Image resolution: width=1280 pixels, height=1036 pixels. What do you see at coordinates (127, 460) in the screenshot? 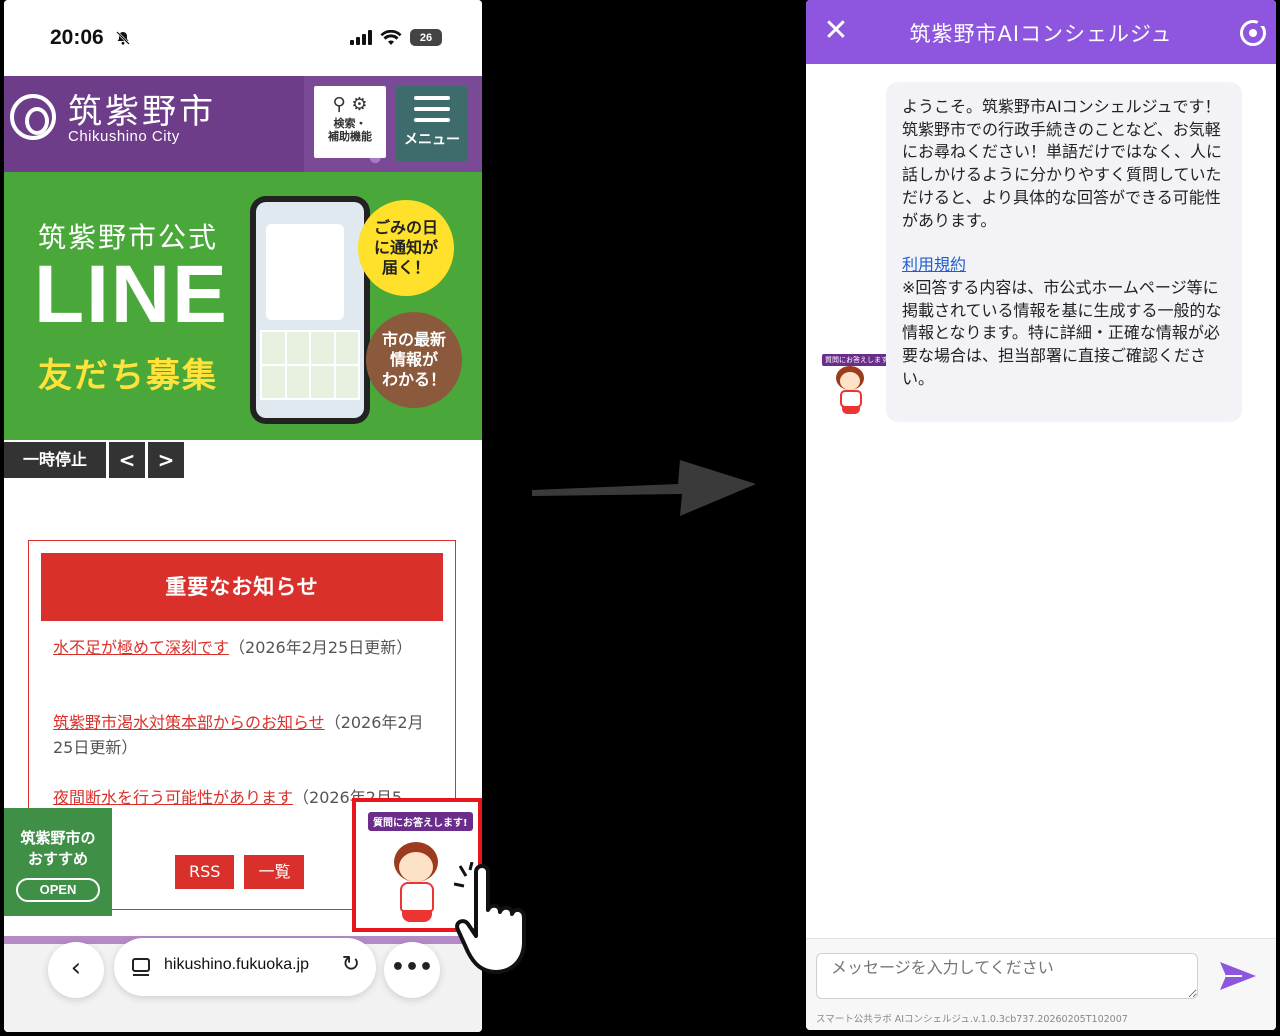
I see `slider-prev-button: <` at bounding box center [127, 460].